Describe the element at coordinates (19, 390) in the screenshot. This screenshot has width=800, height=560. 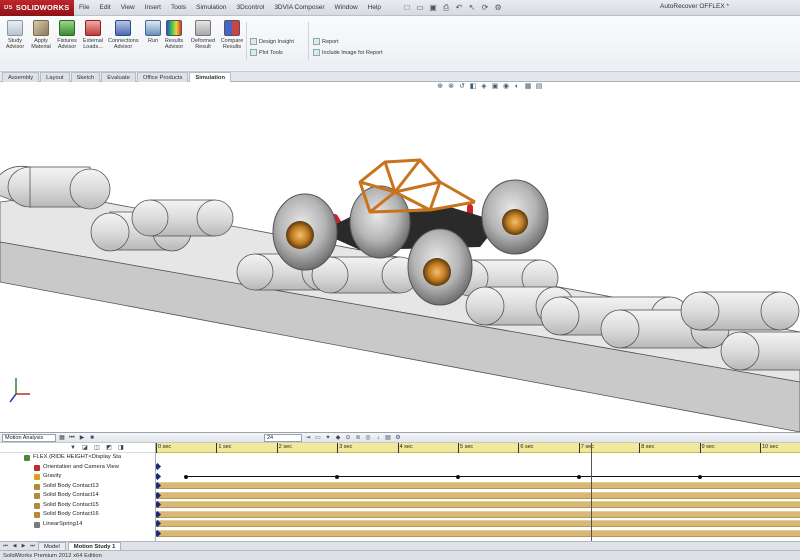
I see `reference-triad` at that location.